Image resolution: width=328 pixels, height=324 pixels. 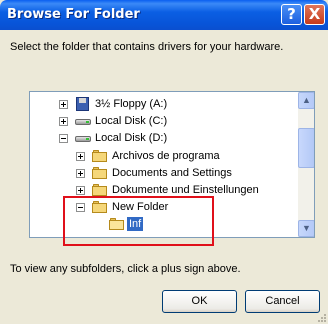 I want to click on tree-item-documents-and-settings: Documents and Settings, so click(x=165, y=173).